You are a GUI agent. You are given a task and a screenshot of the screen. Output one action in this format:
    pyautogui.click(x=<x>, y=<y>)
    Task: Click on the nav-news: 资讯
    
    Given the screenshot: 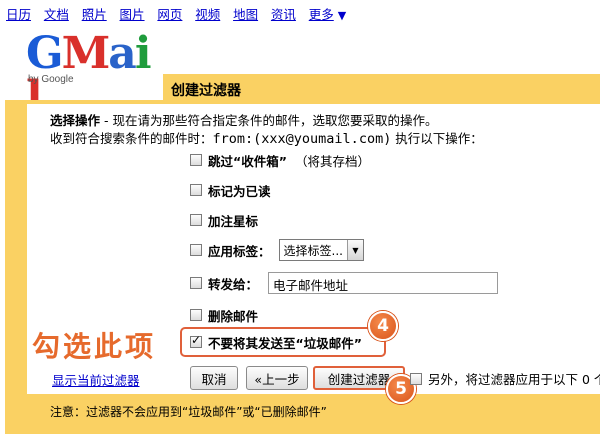 What is the action you would take?
    pyautogui.click(x=283, y=14)
    